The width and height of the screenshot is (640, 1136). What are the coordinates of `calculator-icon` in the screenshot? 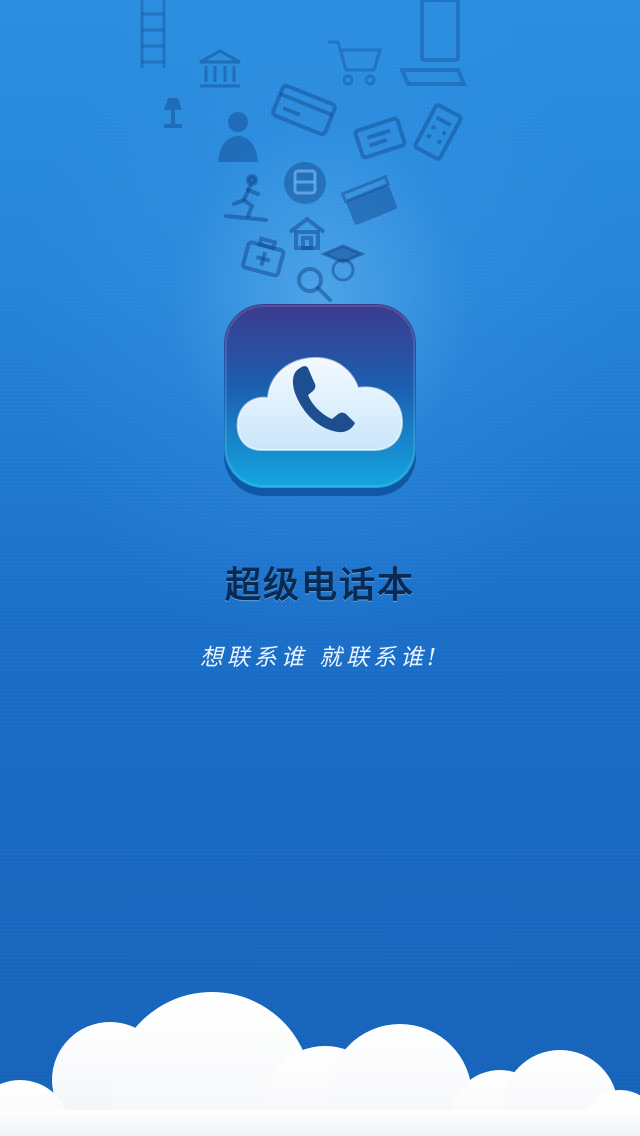 It's located at (438, 132).